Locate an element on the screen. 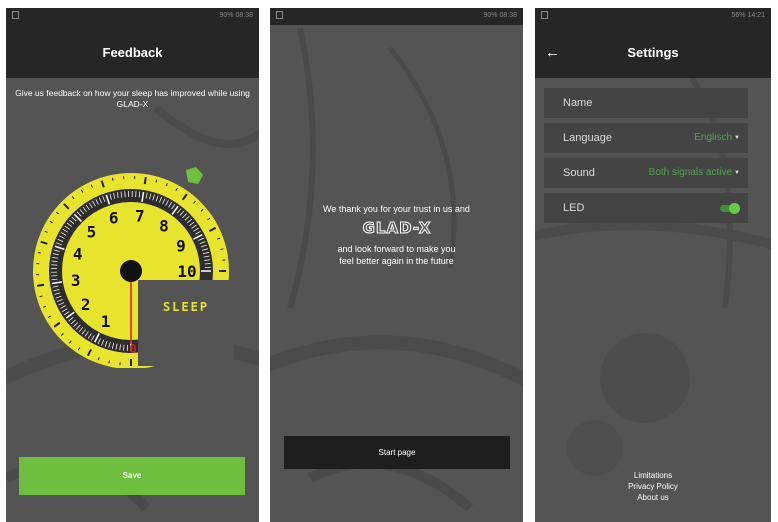 Image resolution: width=778 pixels, height=522 pixels. led-toggle is located at coordinates (730, 208).